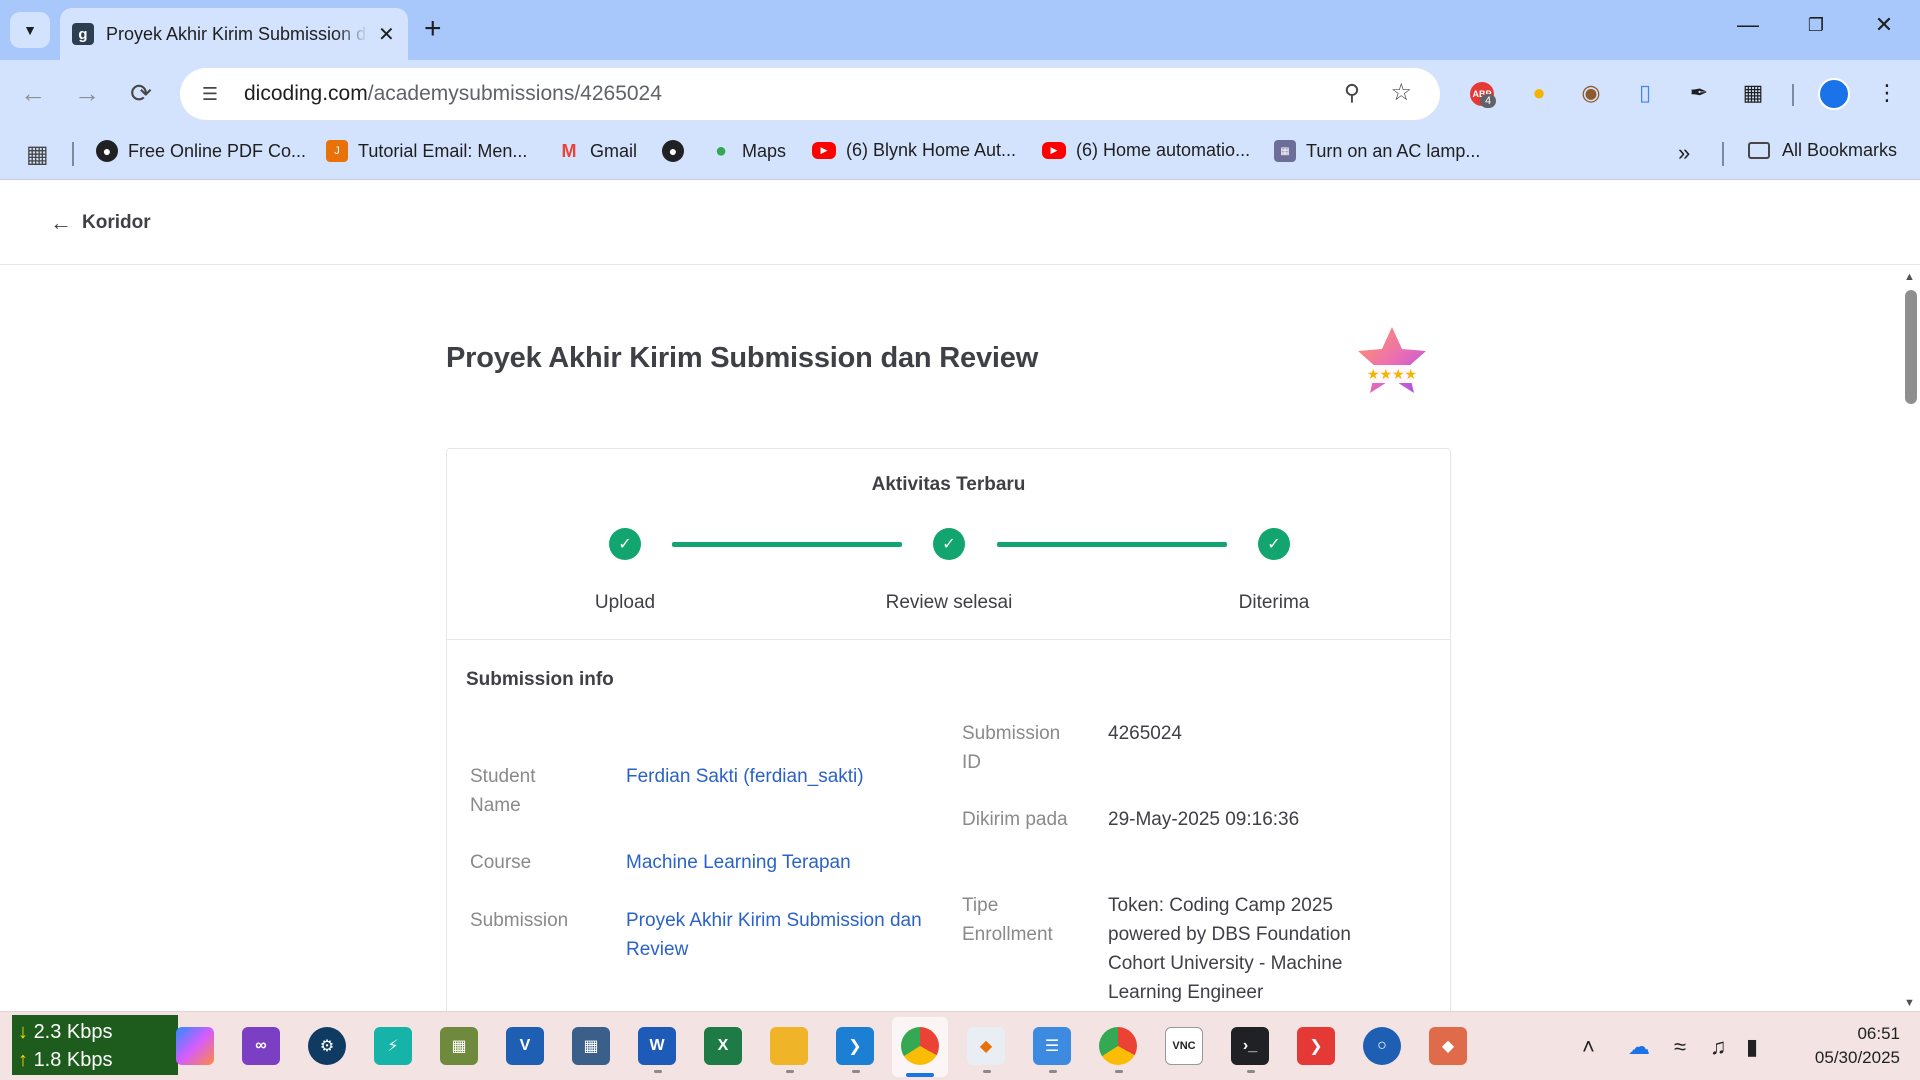 This screenshot has width=1920, height=1080. I want to click on course-label: Course, so click(501, 862).